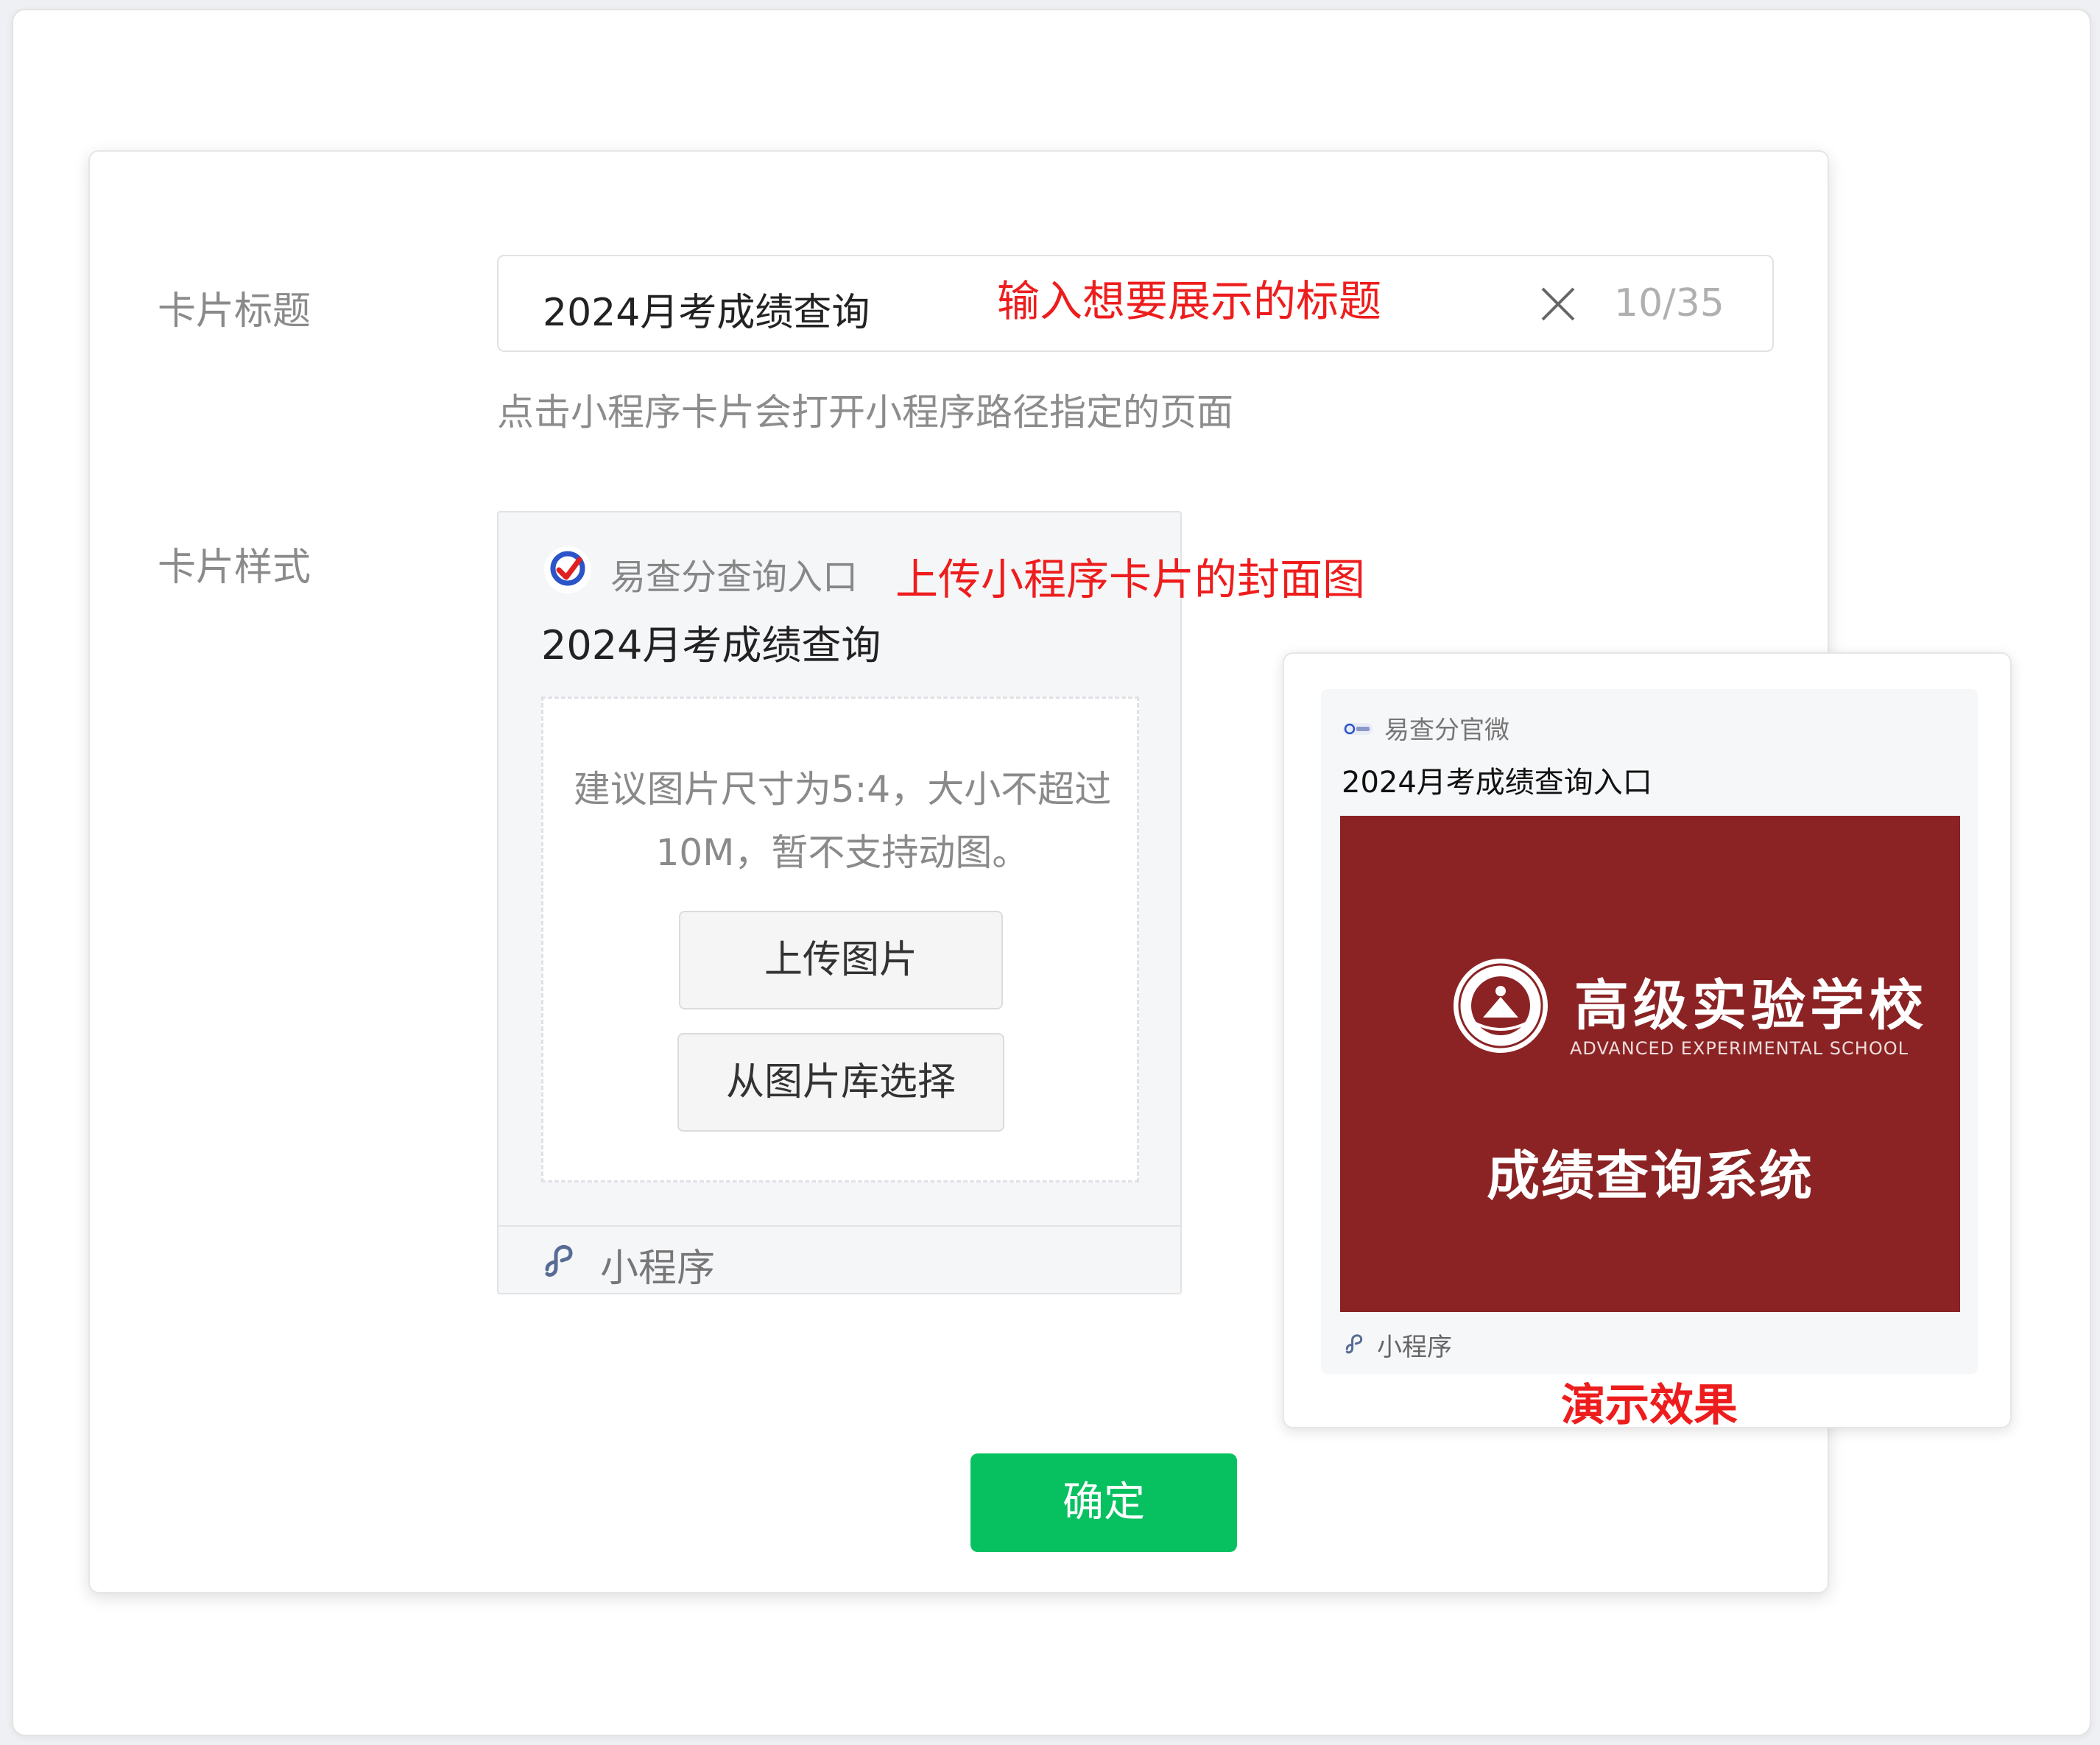 The width and height of the screenshot is (2100, 1745). What do you see at coordinates (840, 1082) in the screenshot?
I see `choose-from-library-button: 从图片库选择` at bounding box center [840, 1082].